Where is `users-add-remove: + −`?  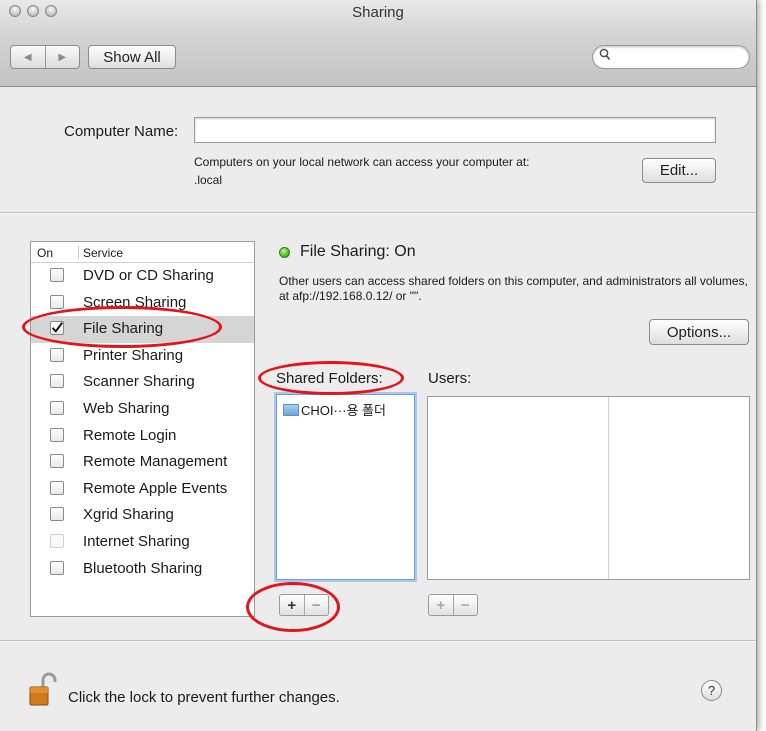 users-add-remove: + − is located at coordinates (453, 605).